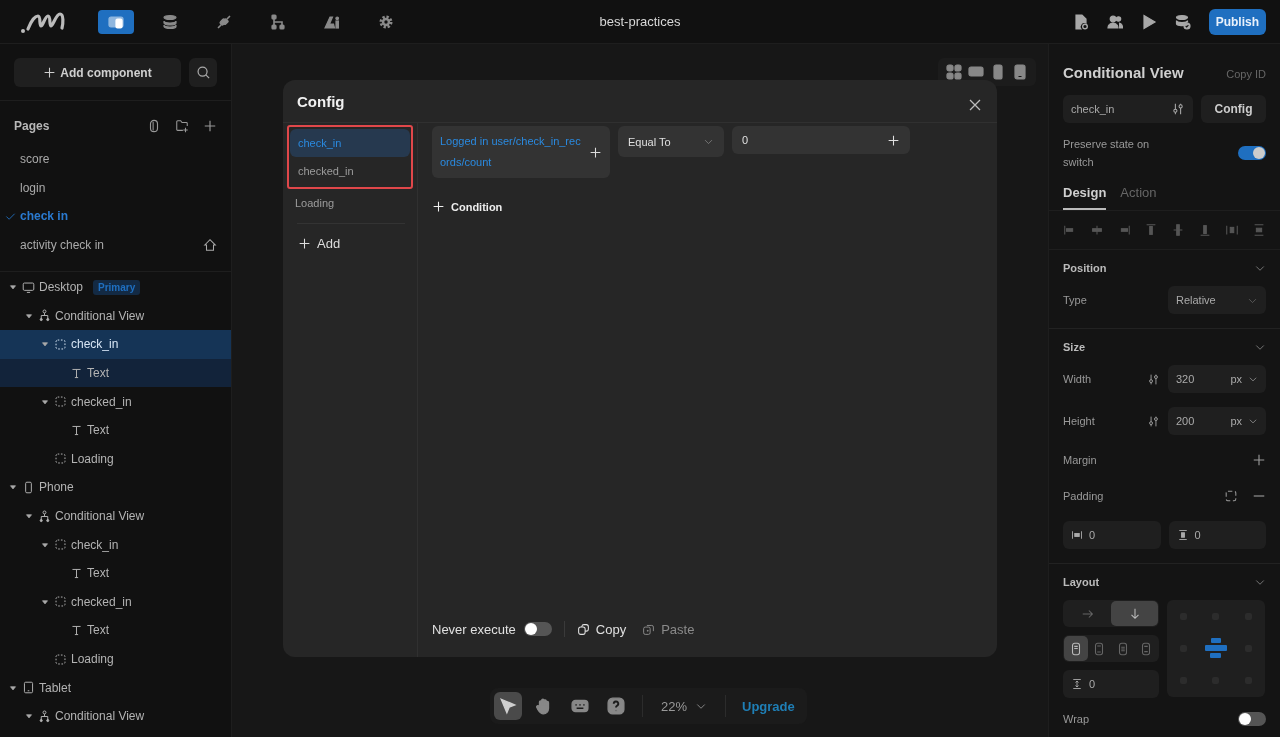  I want to click on pages-heading: Pages, so click(32, 126).